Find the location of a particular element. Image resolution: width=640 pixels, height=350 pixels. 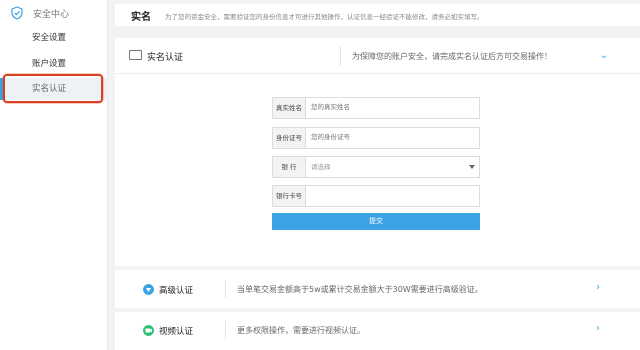

chevron-down-icon: ⌄ is located at coordinates (604, 55).